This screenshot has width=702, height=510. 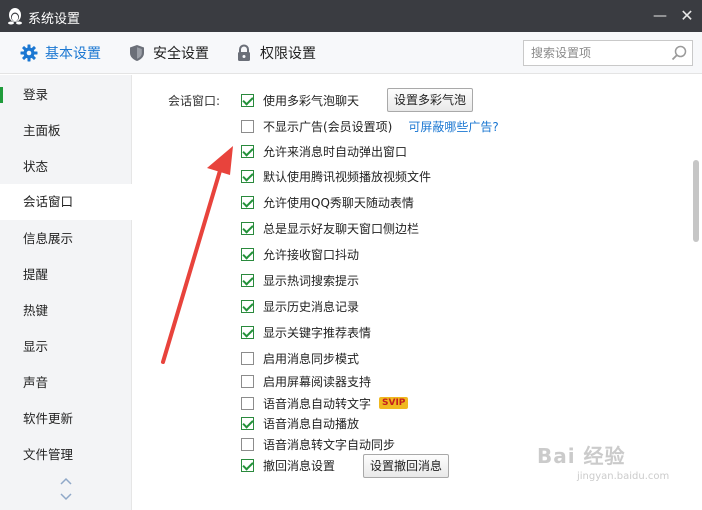 I want to click on section-label-chat-window: 会话窗口:, so click(x=194, y=101).